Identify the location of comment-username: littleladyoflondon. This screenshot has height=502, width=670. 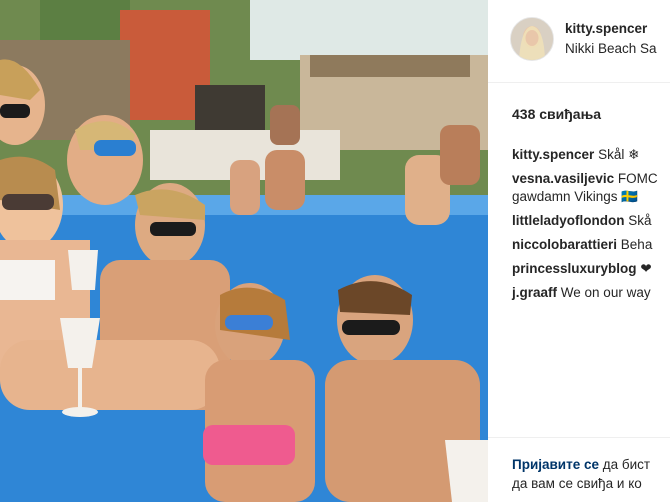
(568, 220).